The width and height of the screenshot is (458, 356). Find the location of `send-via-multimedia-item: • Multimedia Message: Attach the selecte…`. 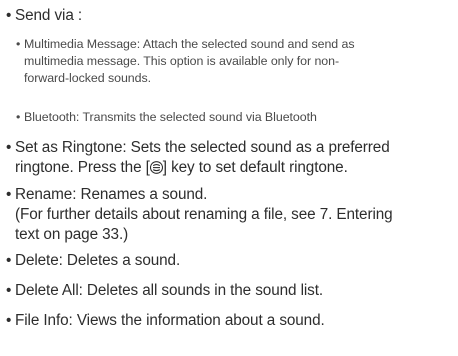

send-via-multimedia-item: • Multimedia Message: Attach the selecte… is located at coordinates (234, 61).